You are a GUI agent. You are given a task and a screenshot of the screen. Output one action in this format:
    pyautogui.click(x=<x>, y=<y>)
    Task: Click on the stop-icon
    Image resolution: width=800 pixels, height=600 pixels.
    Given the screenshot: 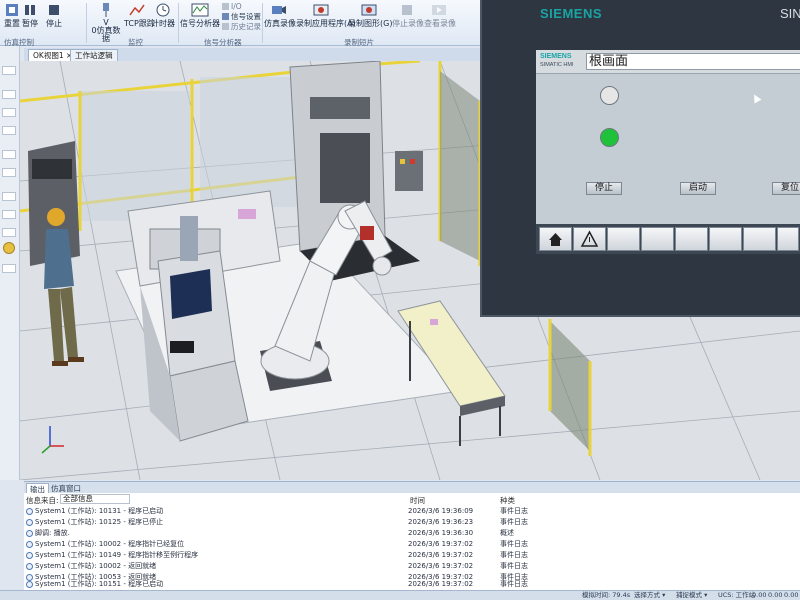 What is the action you would take?
    pyautogui.click(x=54, y=10)
    